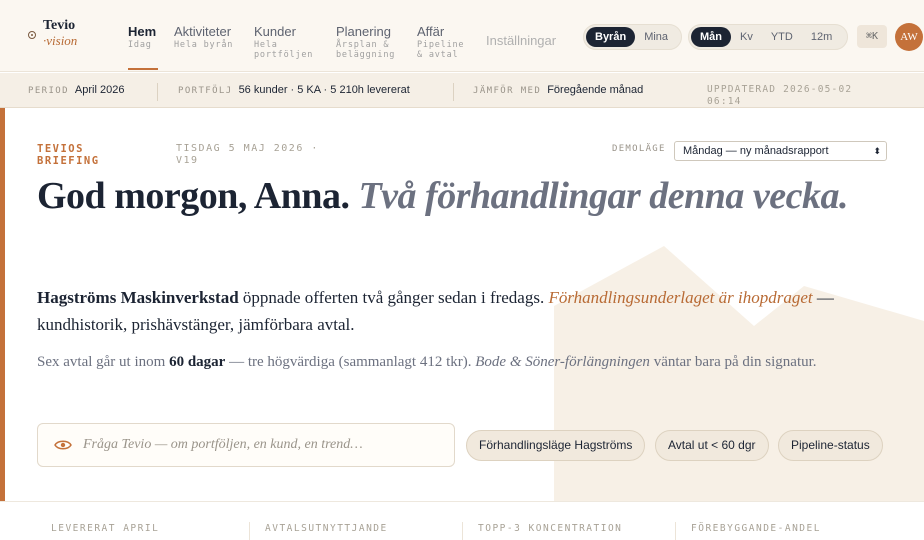 Image resolution: width=924 pixels, height=540 pixels. I want to click on compare-value: Föregående månad, so click(595, 90).